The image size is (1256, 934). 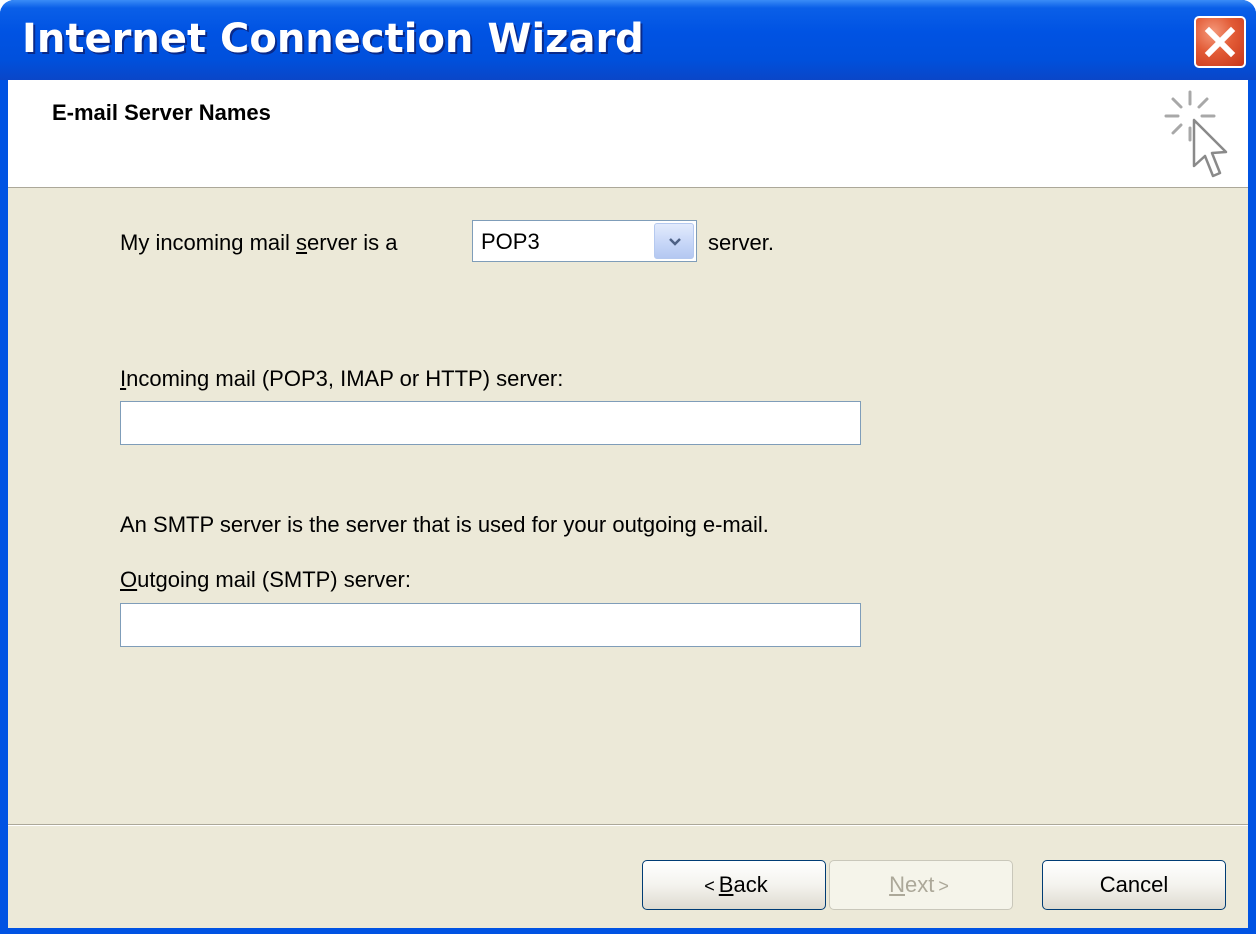 I want to click on server-type-label: My incoming mail server is a, so click(x=259, y=242).